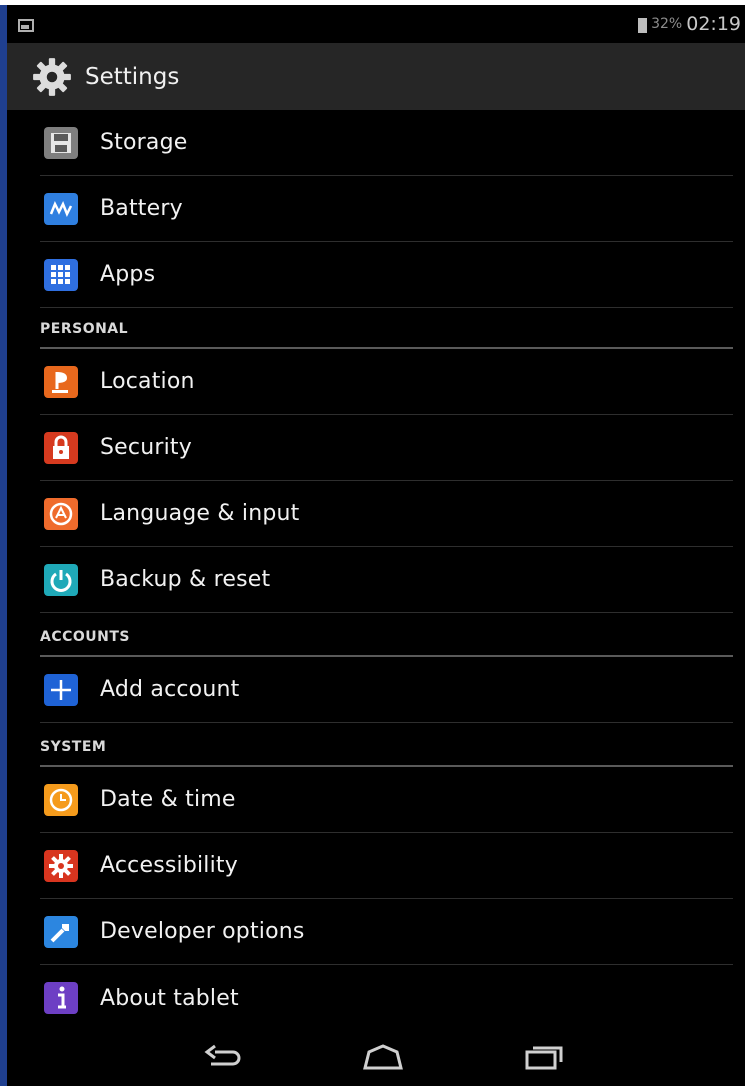  I want to click on settings-item-storage: Storage, so click(386, 143).